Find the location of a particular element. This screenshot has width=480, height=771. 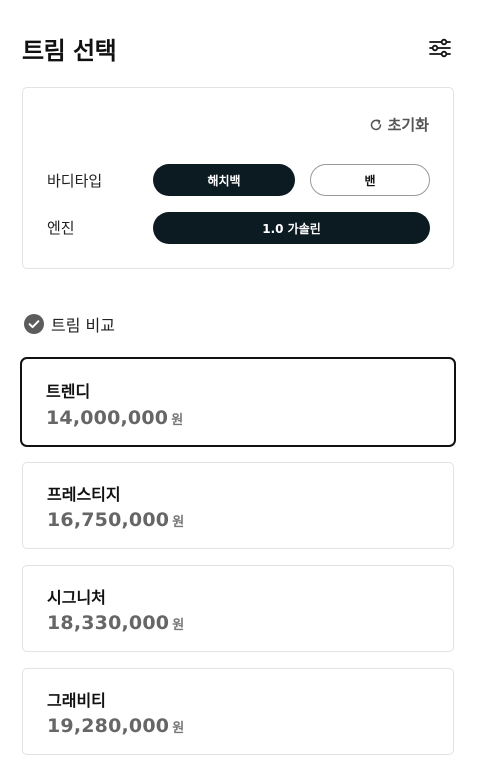

body-type-hatchback-button: 해치백 is located at coordinates (224, 180).